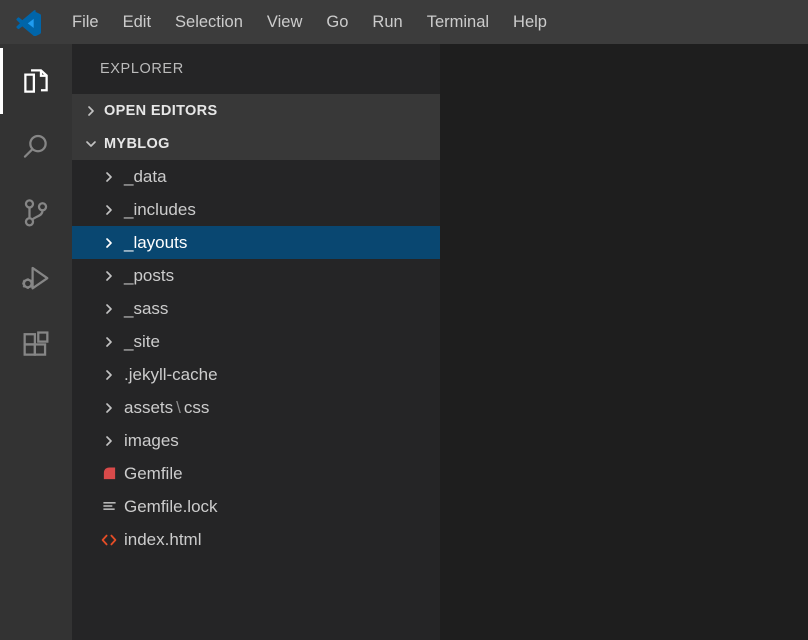 This screenshot has height=640, width=808. I want to click on sidebar-title: EXPLORER, so click(142, 69).